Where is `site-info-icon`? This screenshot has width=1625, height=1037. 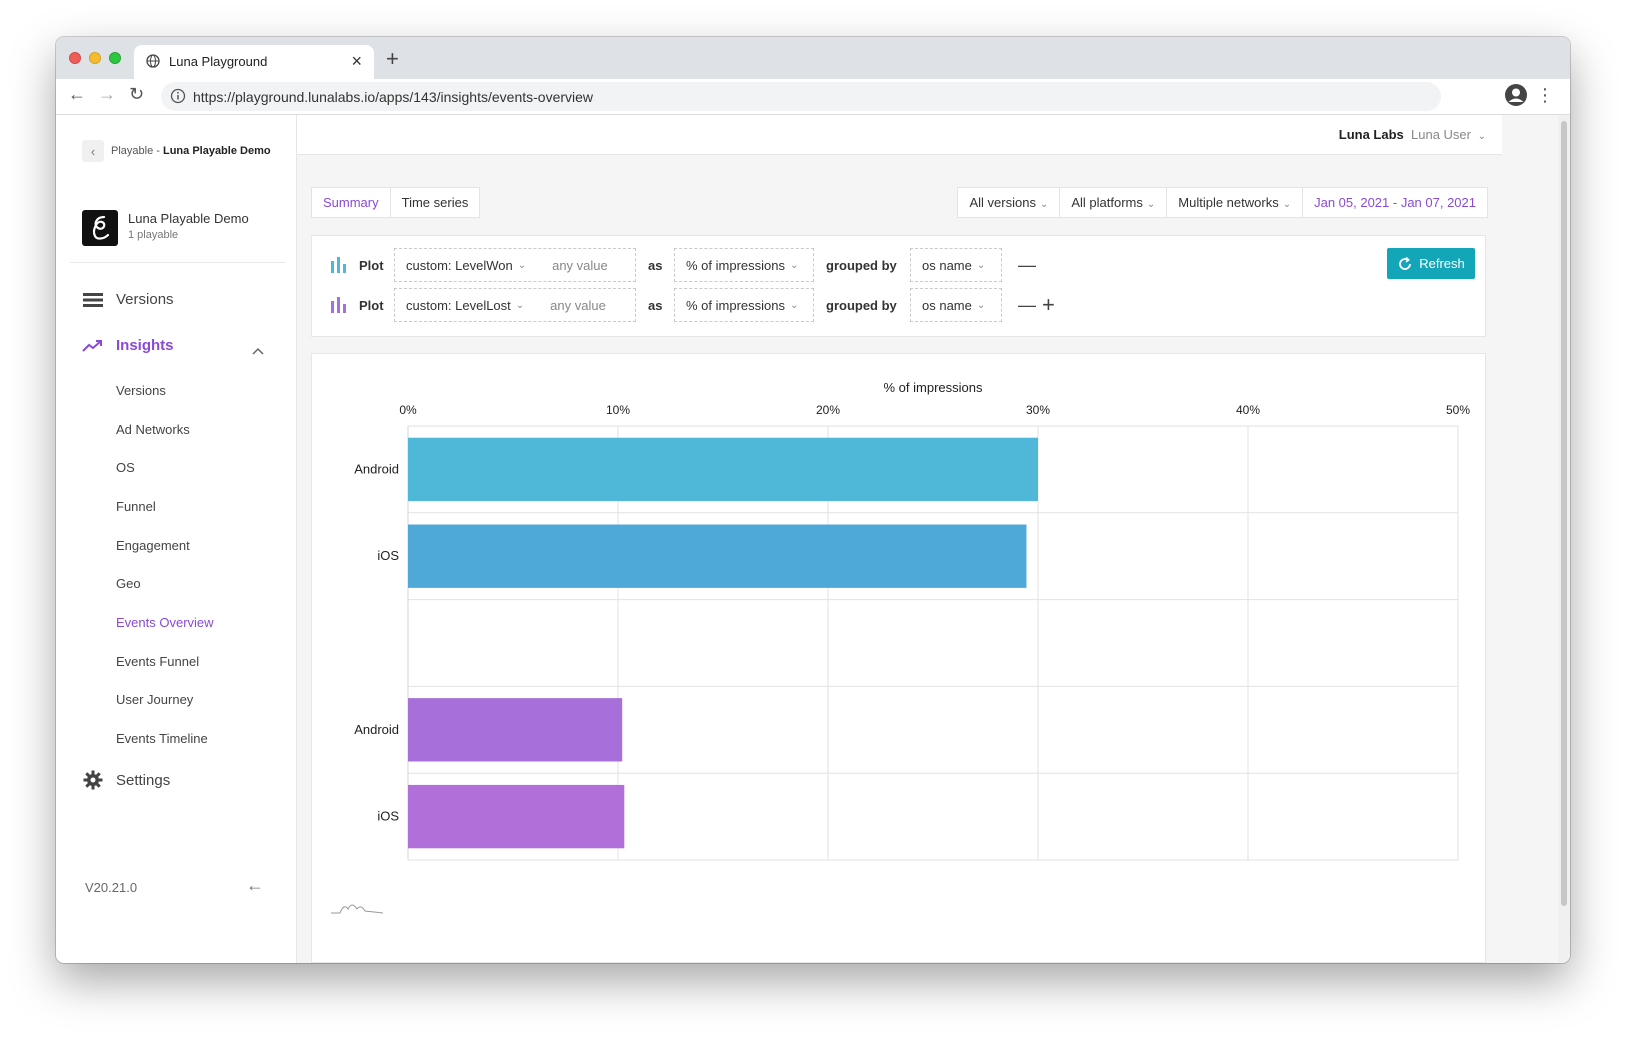 site-info-icon is located at coordinates (178, 98).